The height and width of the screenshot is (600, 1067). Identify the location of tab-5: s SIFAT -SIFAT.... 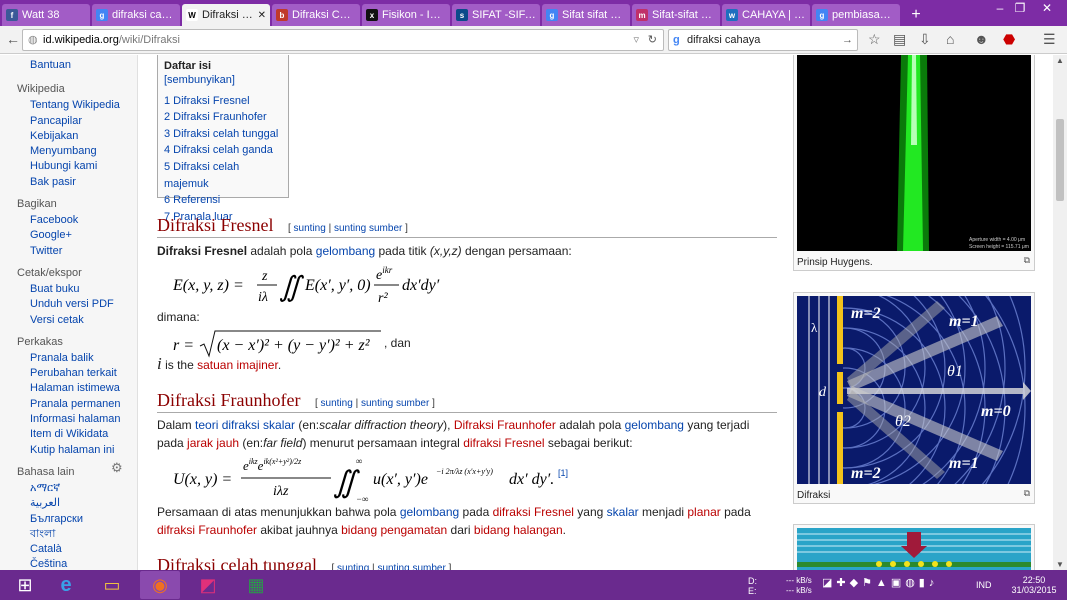
(496, 15).